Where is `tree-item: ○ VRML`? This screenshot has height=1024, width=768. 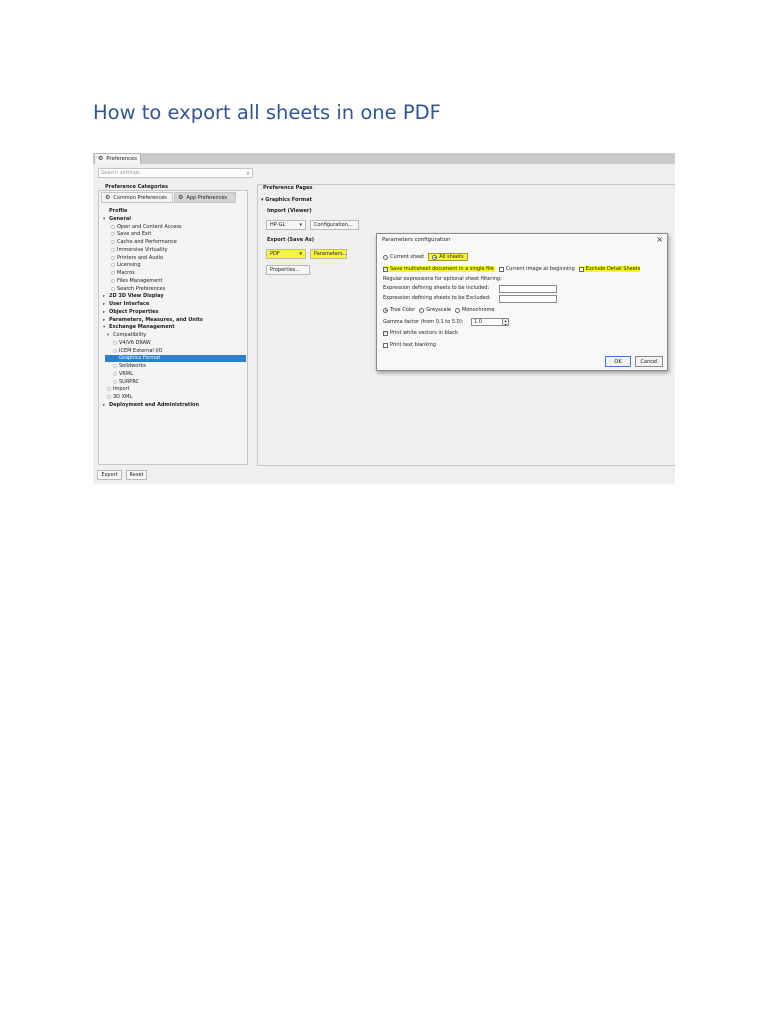
tree-item: ○ VRML is located at coordinates (123, 374).